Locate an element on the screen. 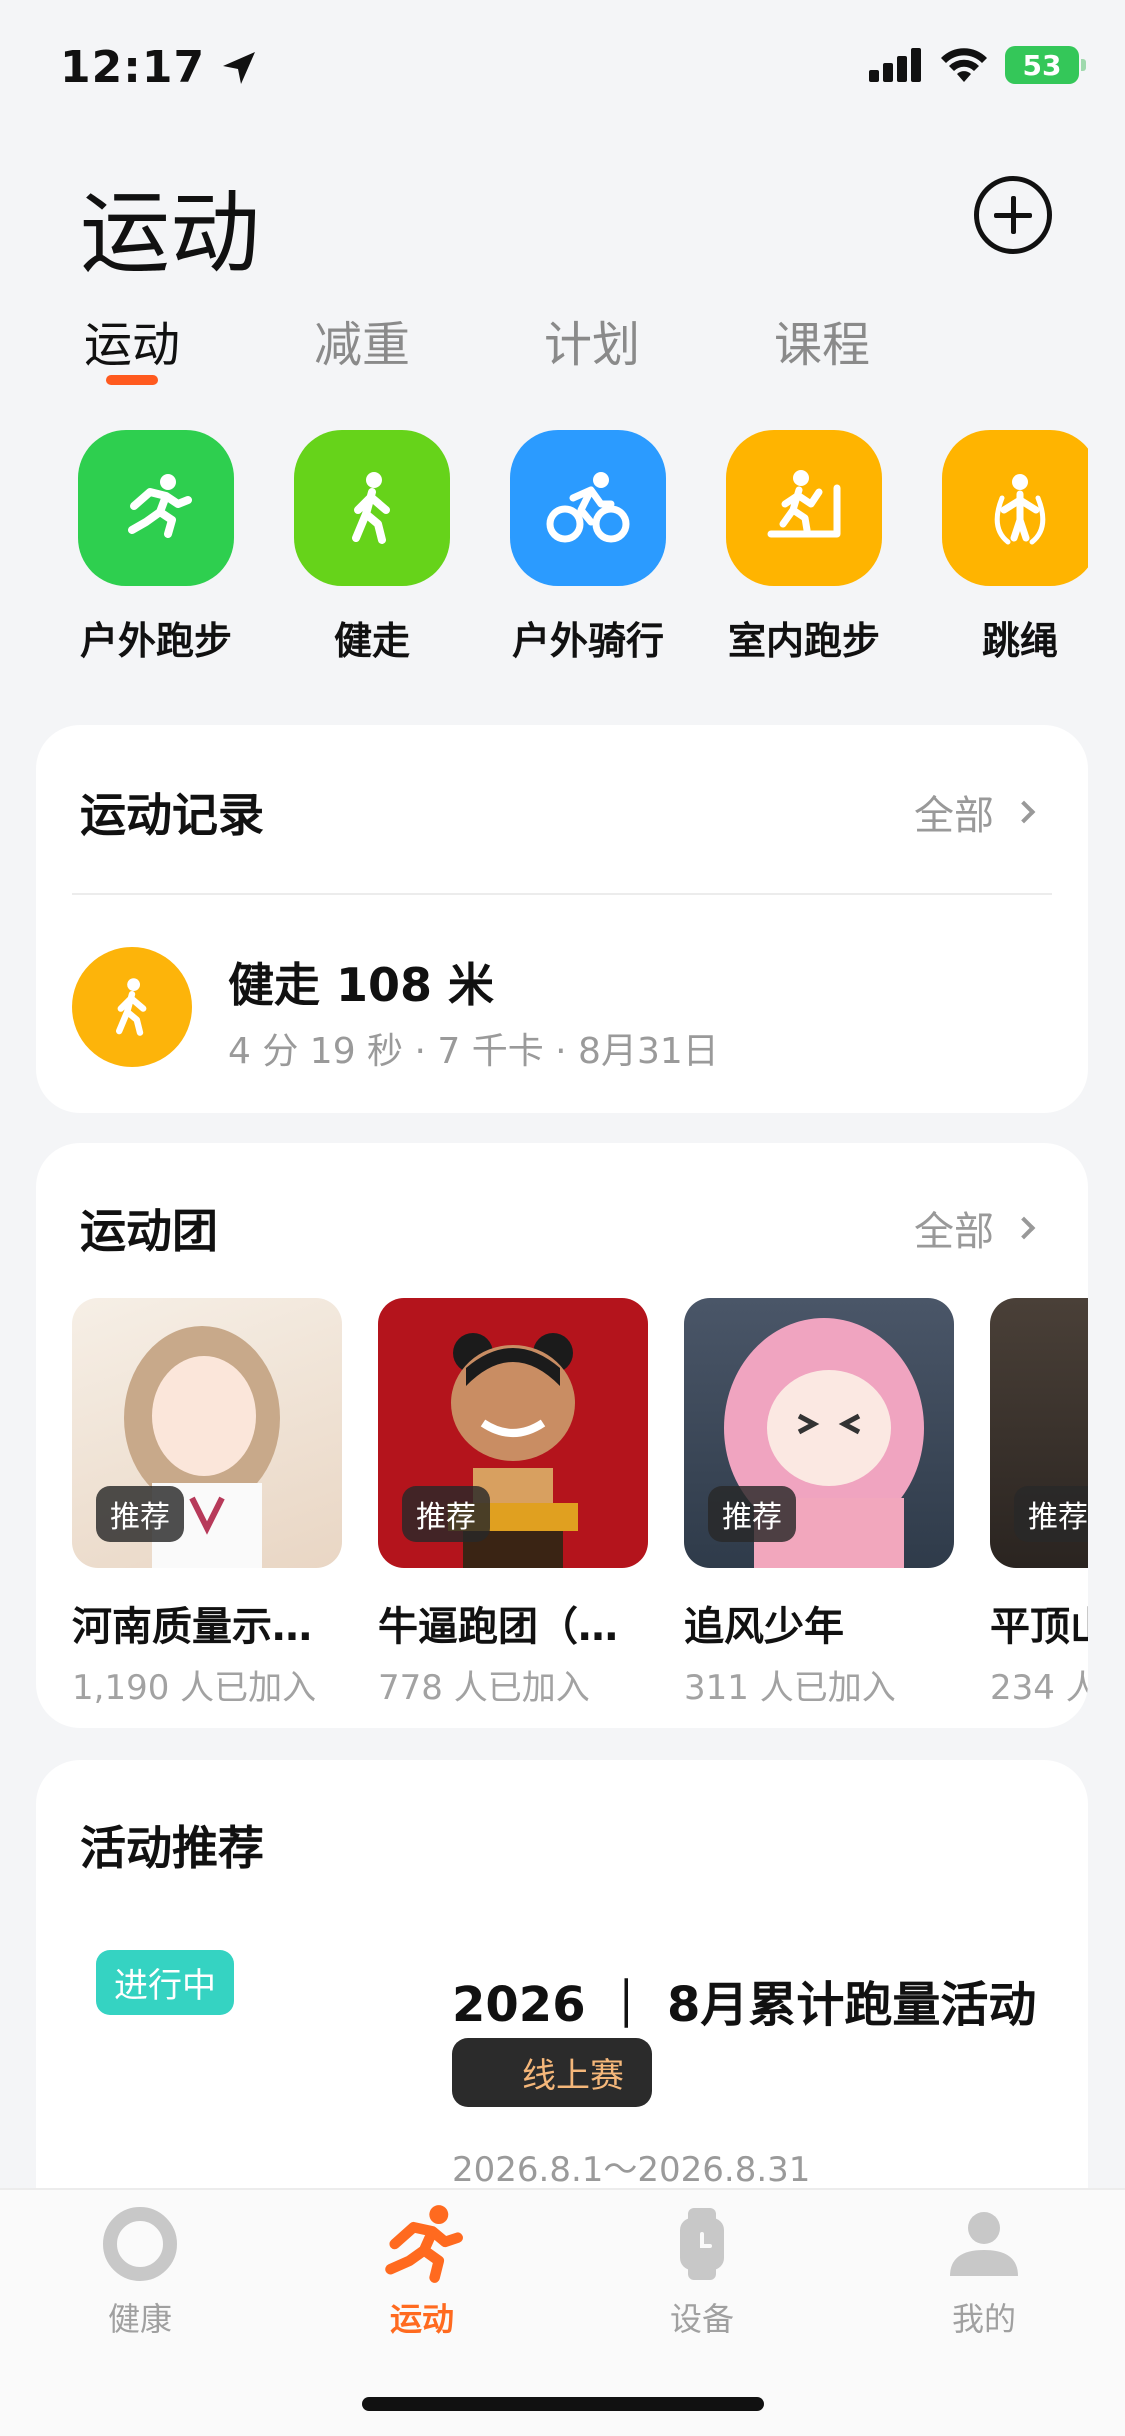  sport-jump-rope: 跳绳 is located at coordinates (1015, 550).